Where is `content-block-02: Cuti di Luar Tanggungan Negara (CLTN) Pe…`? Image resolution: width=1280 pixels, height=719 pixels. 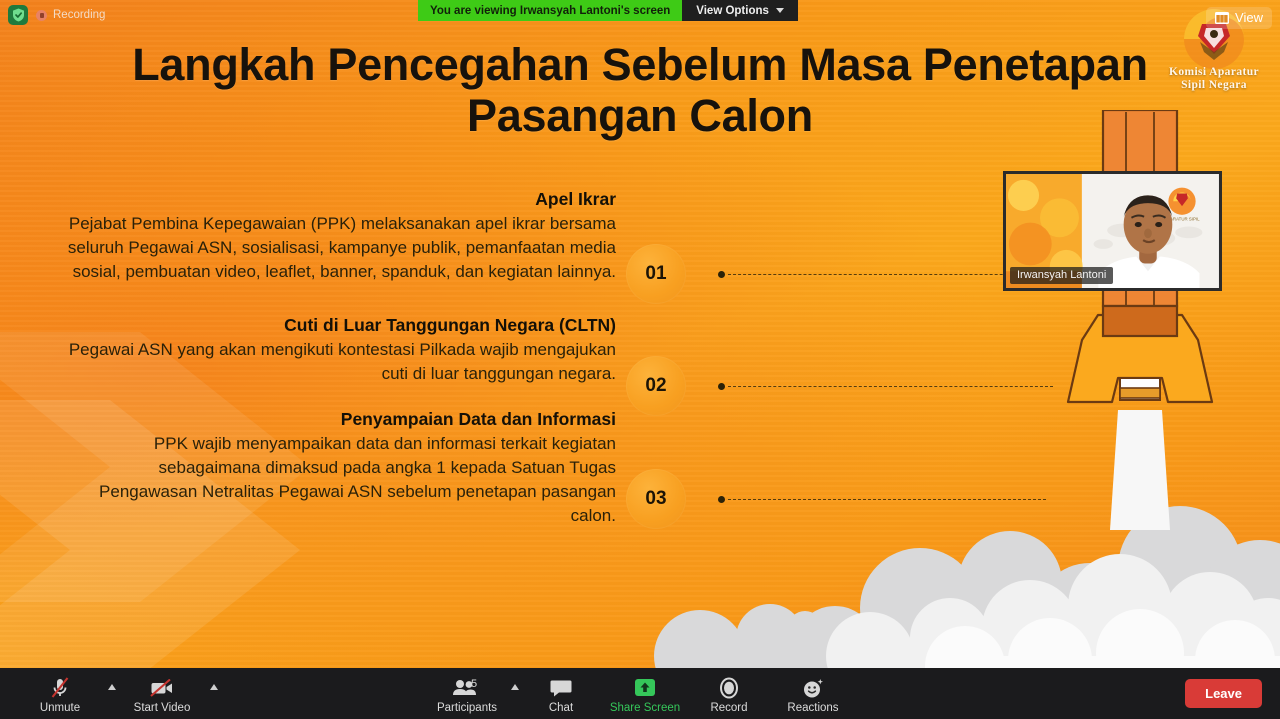
content-block-02: Cuti di Luar Tanggungan Negara (CLTN) Pe… is located at coordinates (340, 350).